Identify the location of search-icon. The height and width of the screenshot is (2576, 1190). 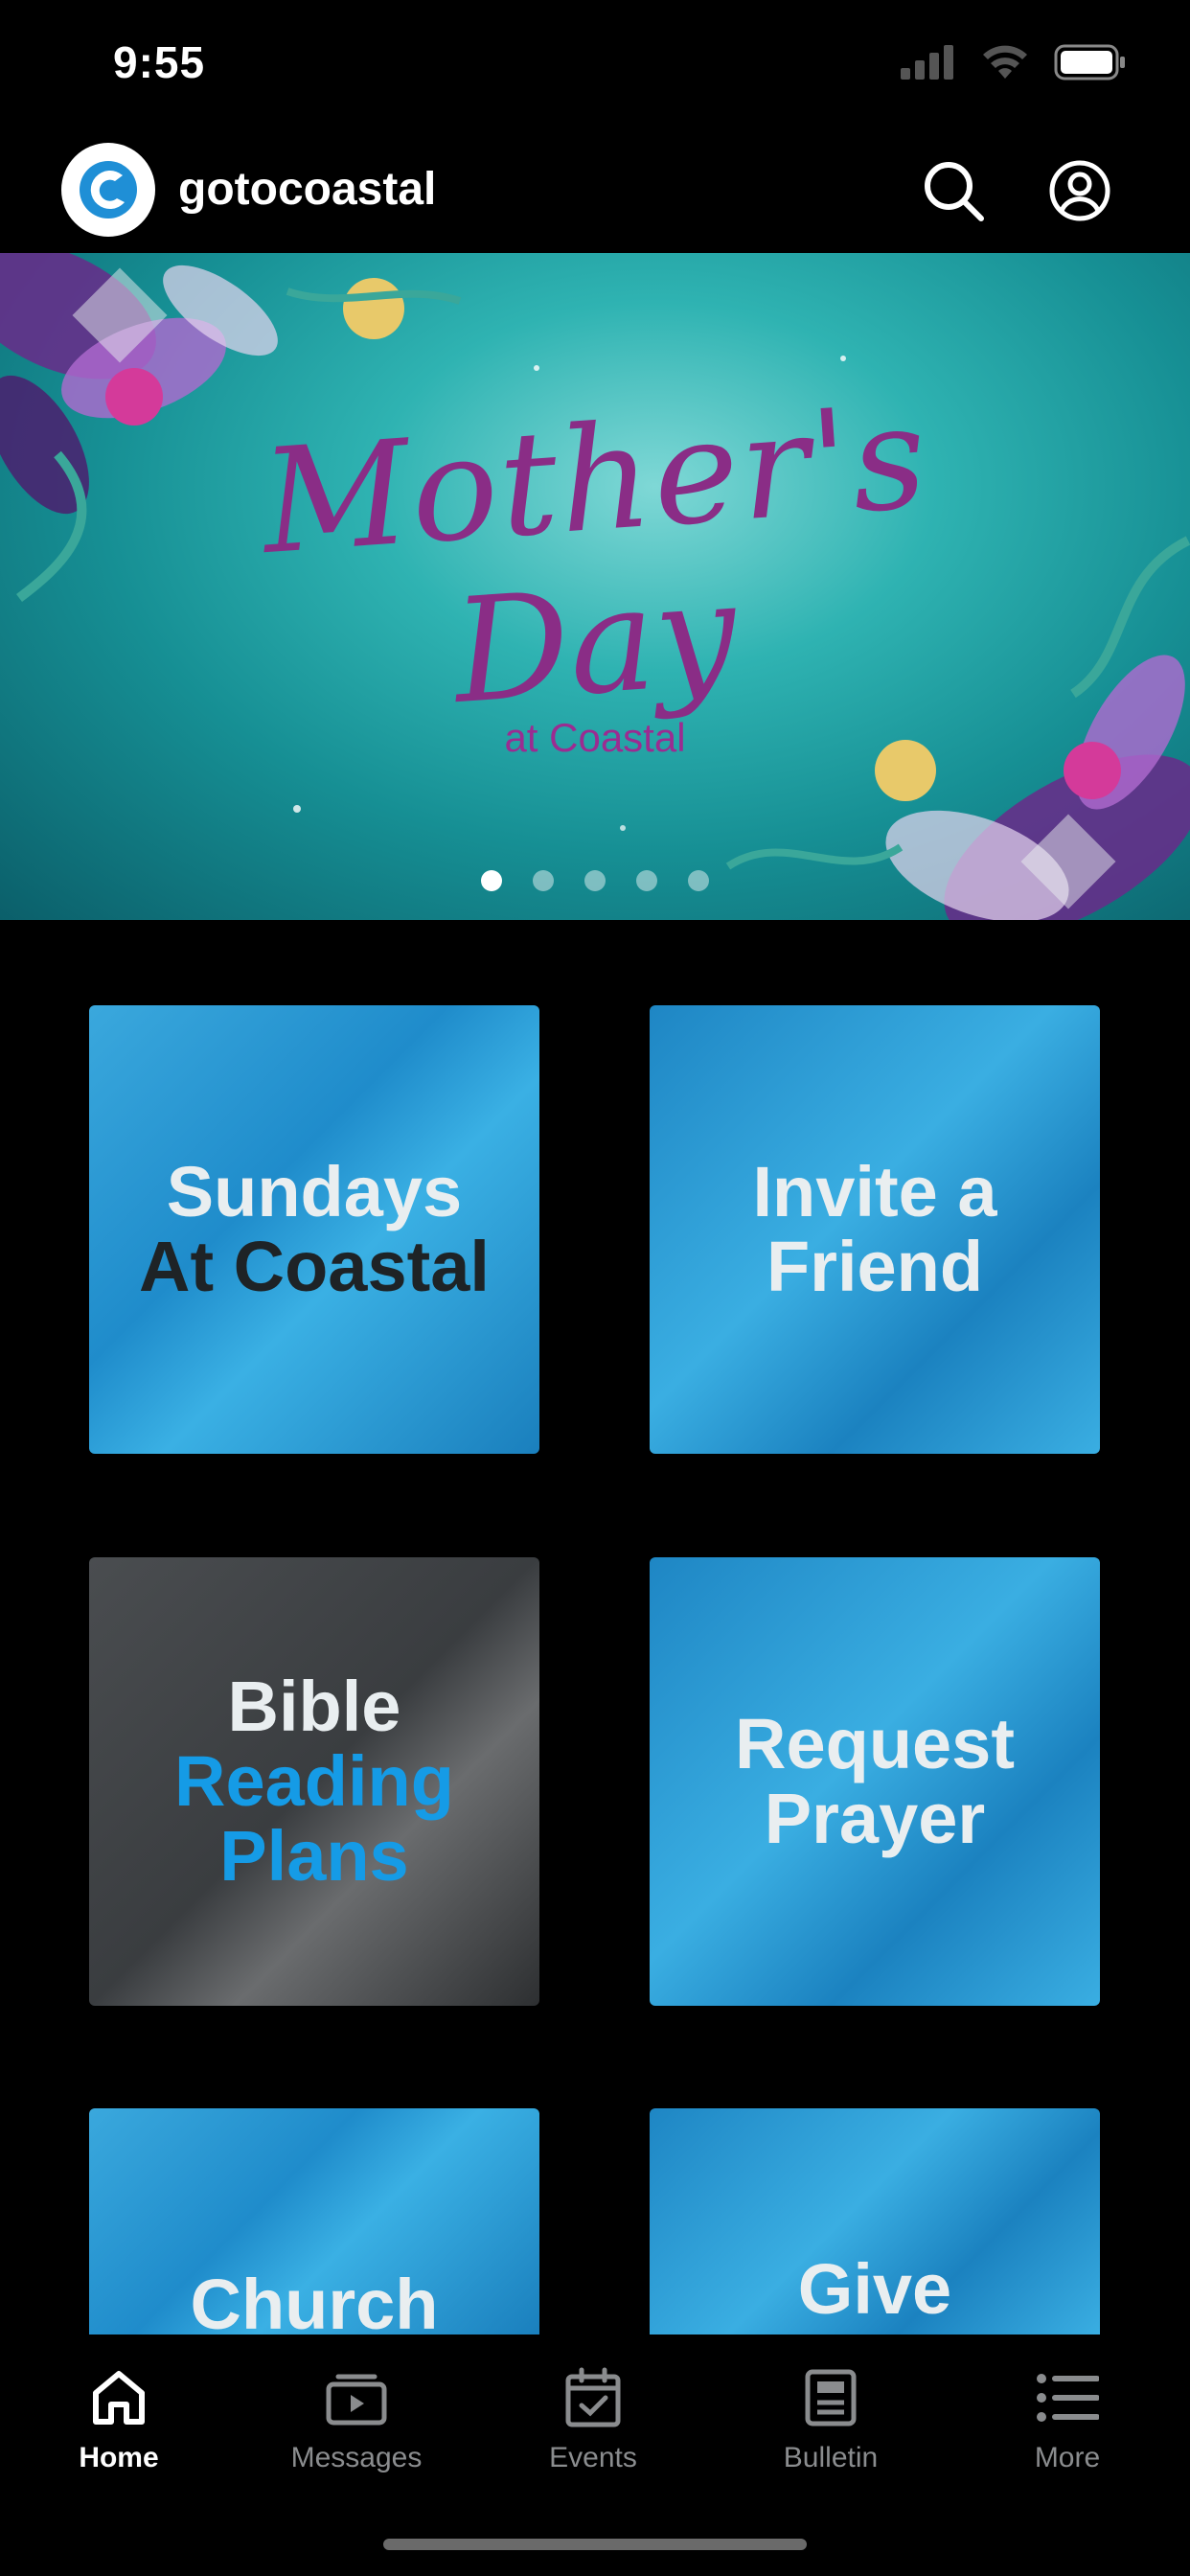
(955, 191).